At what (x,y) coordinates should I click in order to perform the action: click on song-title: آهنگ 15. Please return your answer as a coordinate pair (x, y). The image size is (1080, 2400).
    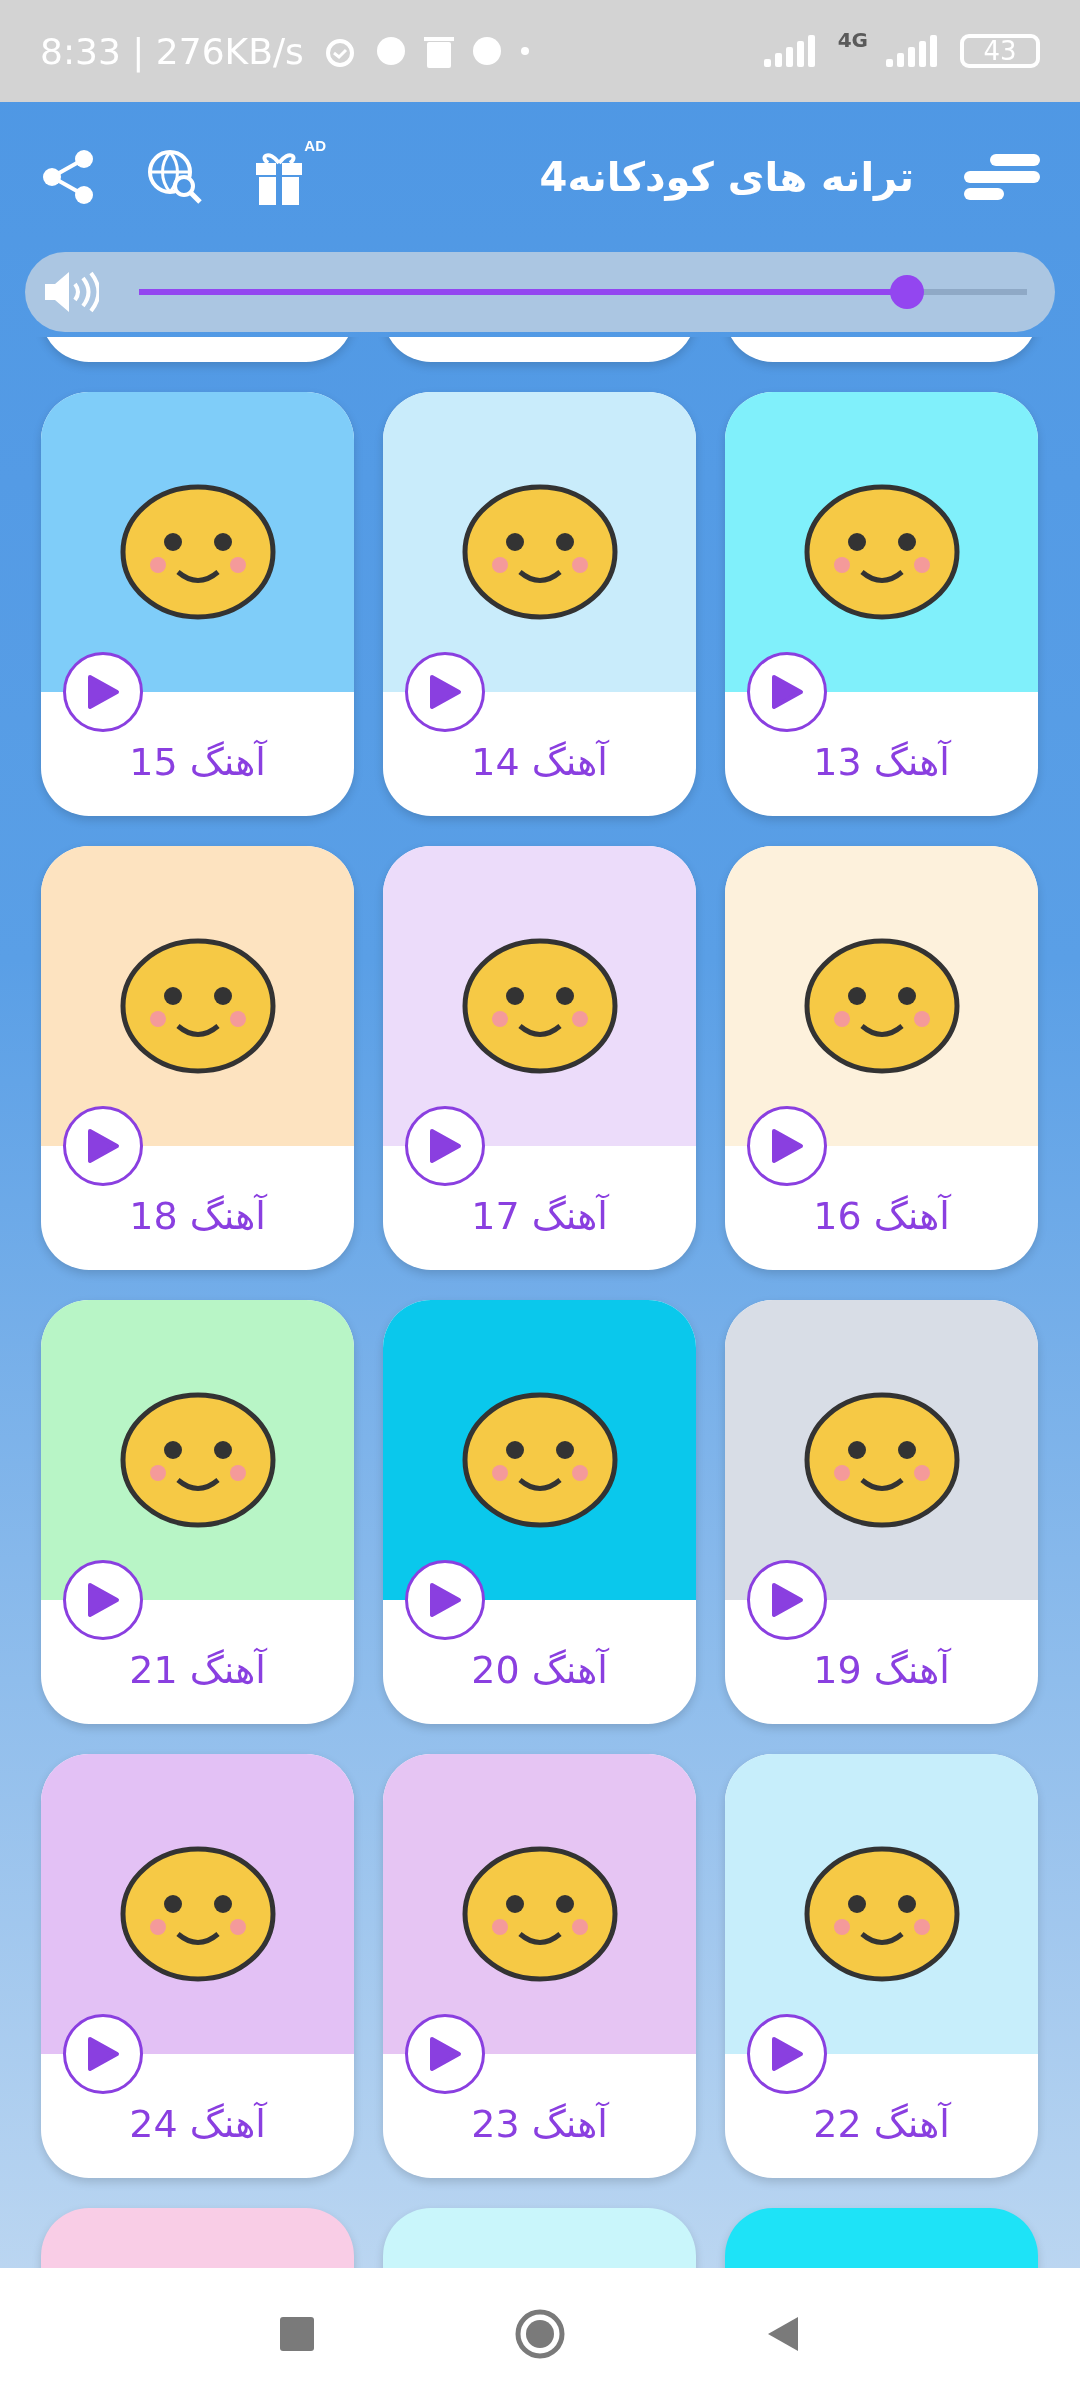
    Looking at the image, I should click on (197, 762).